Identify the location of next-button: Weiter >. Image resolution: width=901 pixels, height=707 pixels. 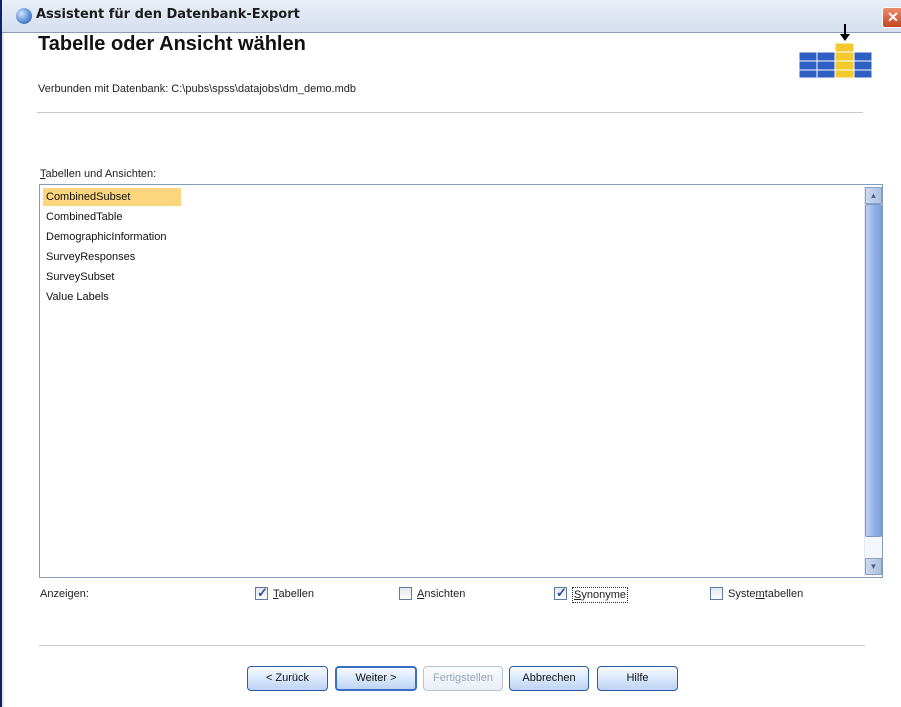
(376, 678).